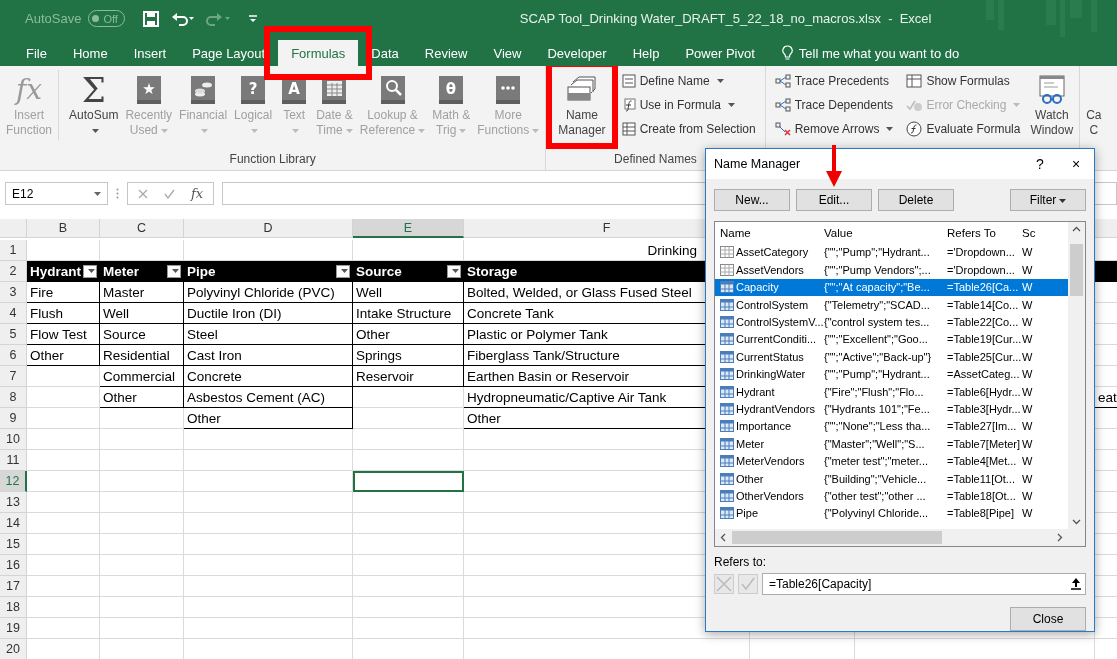  What do you see at coordinates (834, 81) in the screenshot?
I see `ribbon-button: Trace Precedents` at bounding box center [834, 81].